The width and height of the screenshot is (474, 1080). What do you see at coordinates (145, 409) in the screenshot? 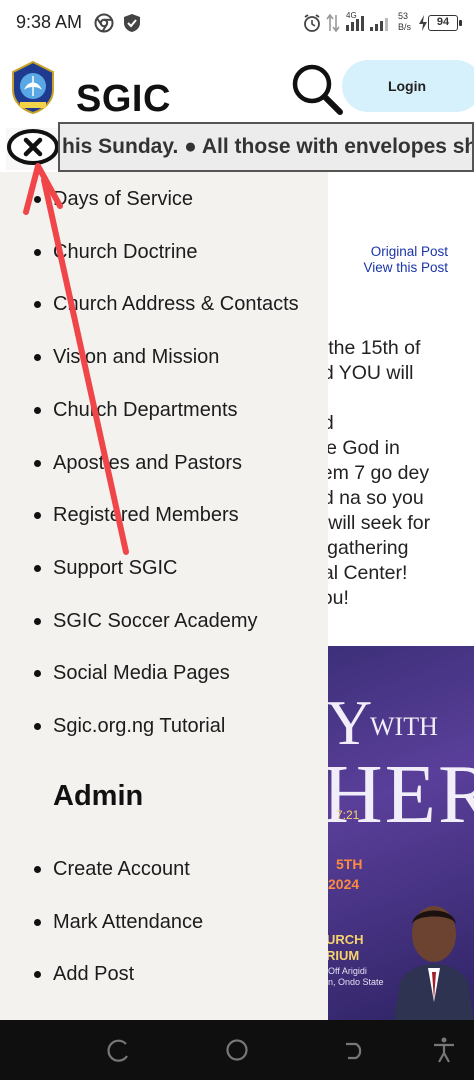
I see `menu-item-label: Church Departments` at bounding box center [145, 409].